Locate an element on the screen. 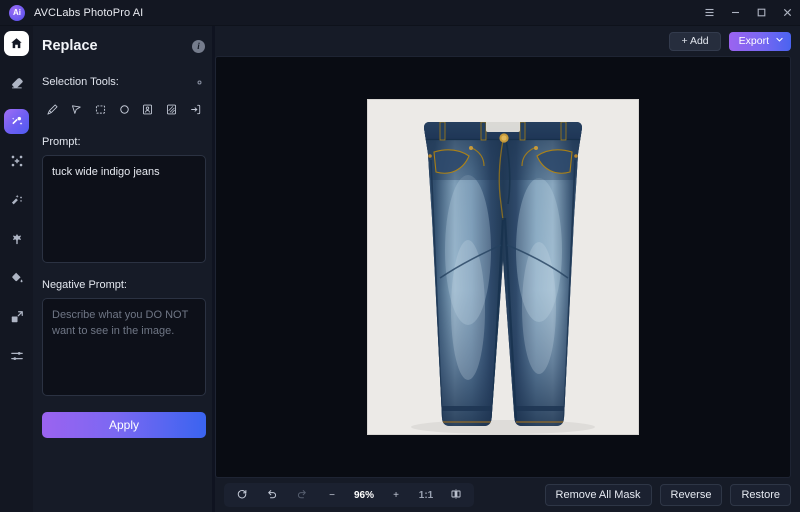 Image resolution: width=800 pixels, height=512 pixels. zoom-in-button: + is located at coordinates (396, 495).